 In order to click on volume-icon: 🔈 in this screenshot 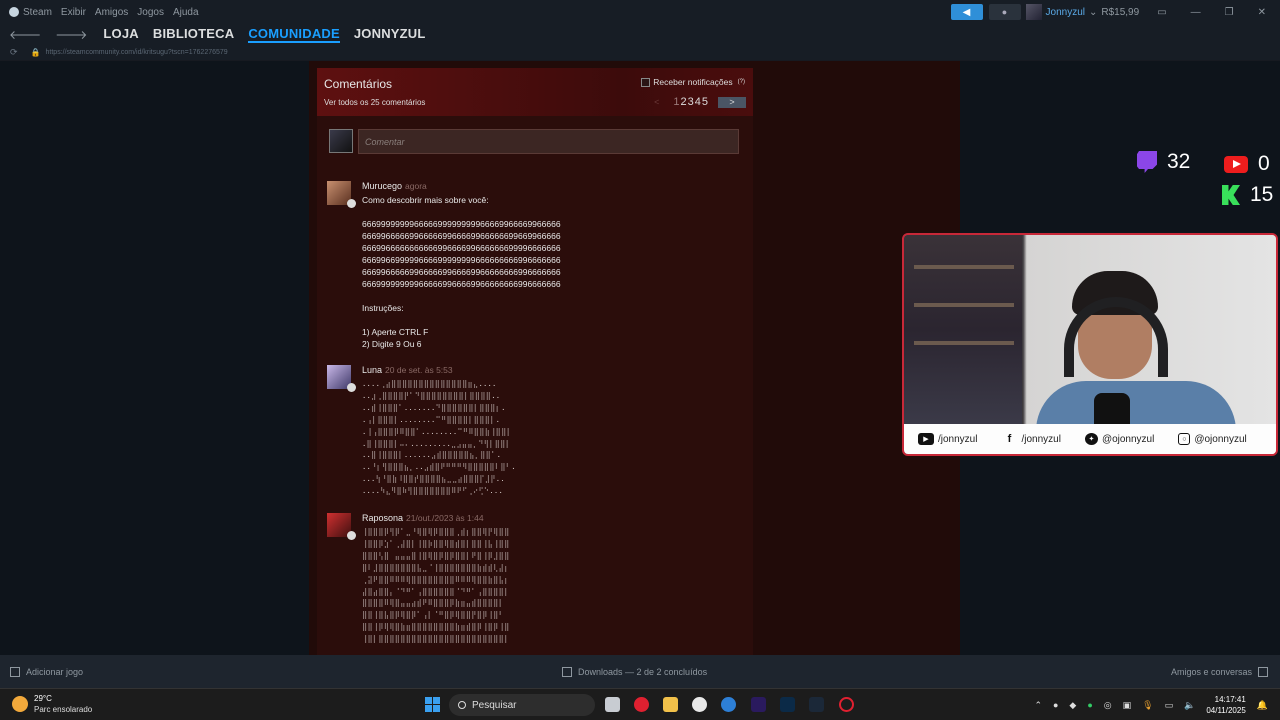, I will do `click(1189, 705)`.